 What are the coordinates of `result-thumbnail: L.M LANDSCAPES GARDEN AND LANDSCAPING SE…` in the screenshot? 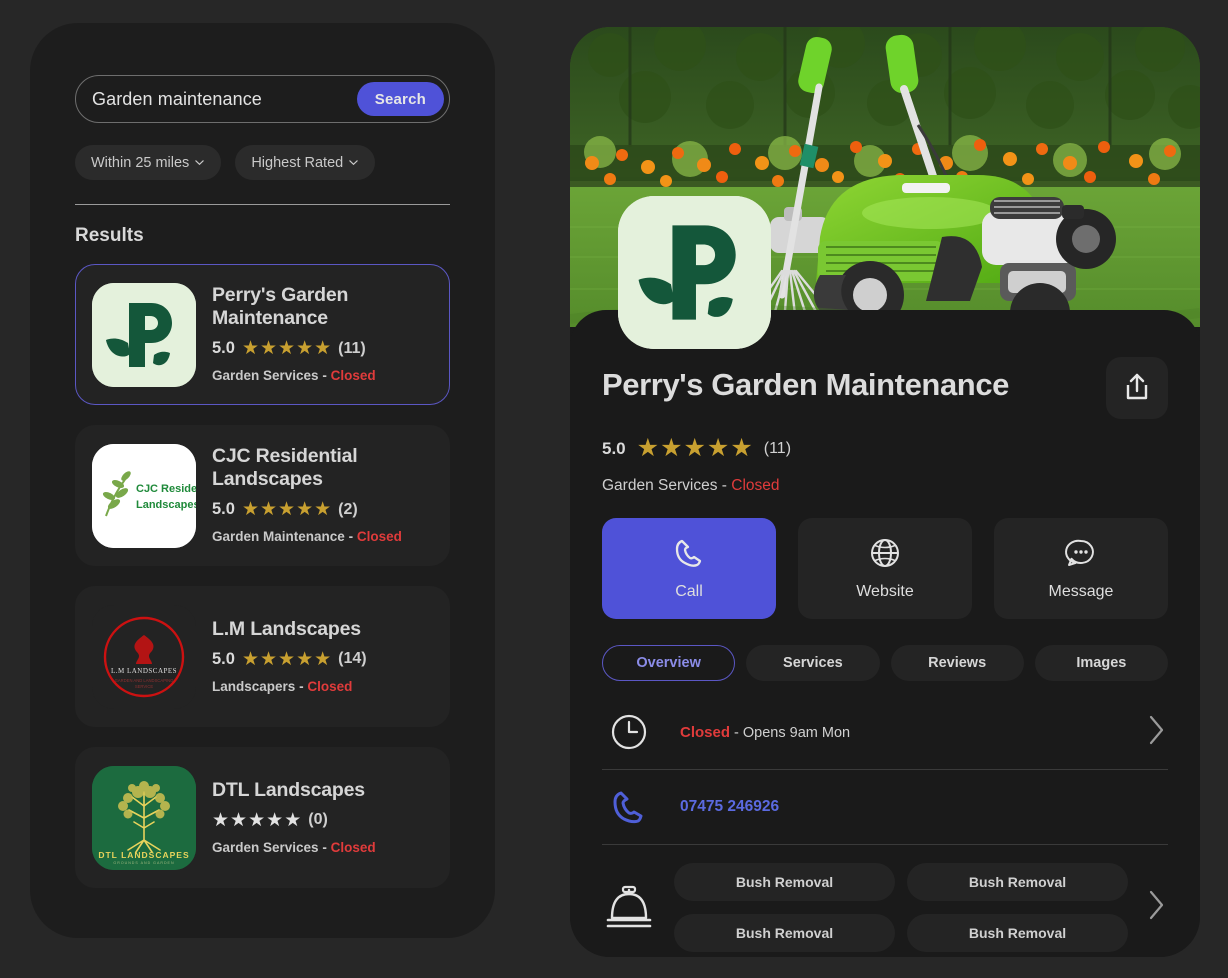 It's located at (144, 656).